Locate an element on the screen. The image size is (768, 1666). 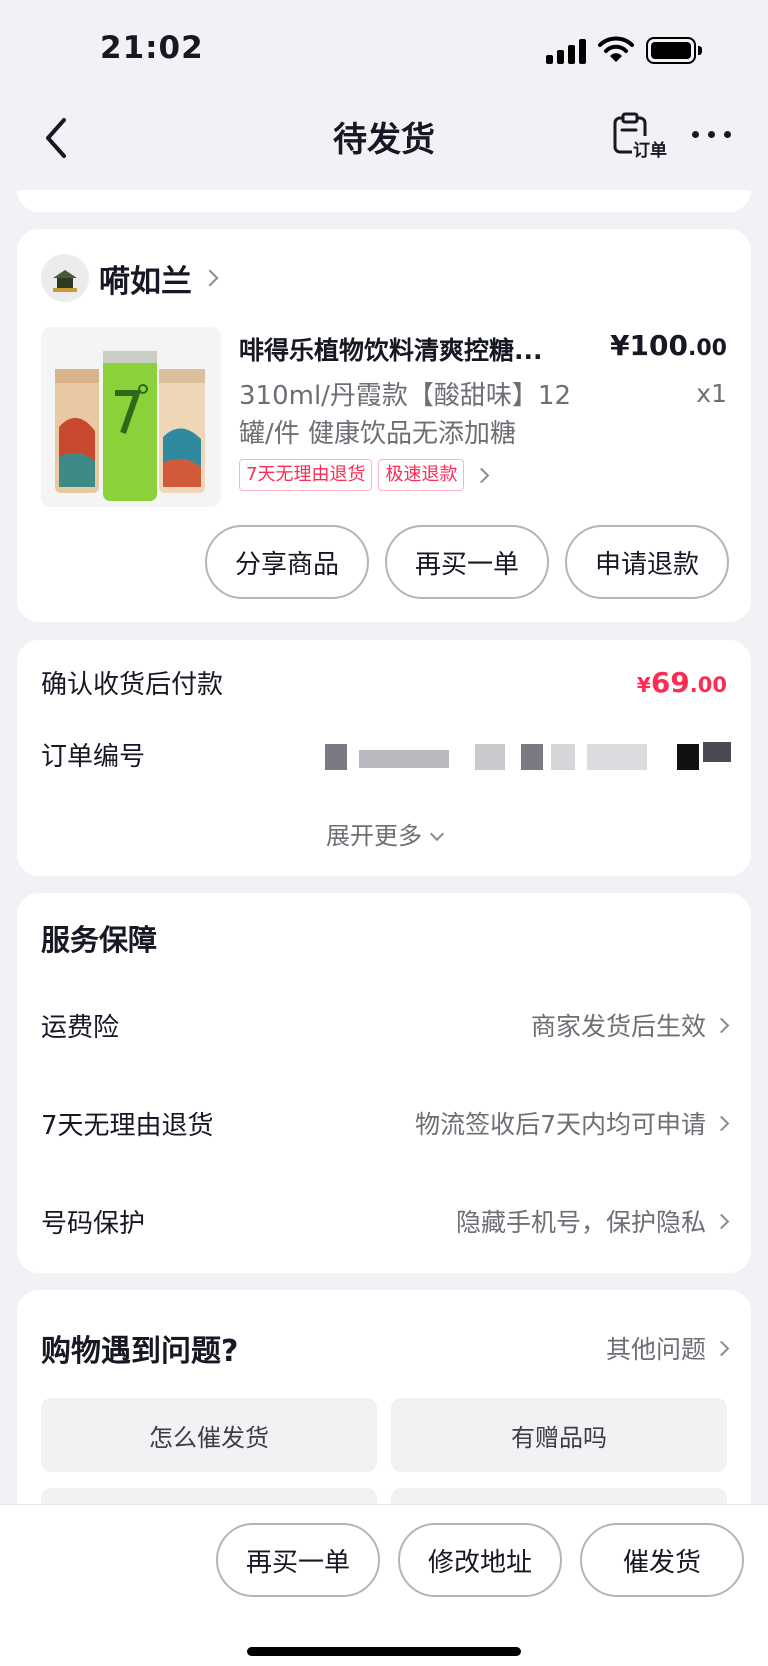
payment-amount: ¥69.00 is located at coordinates (681, 682).